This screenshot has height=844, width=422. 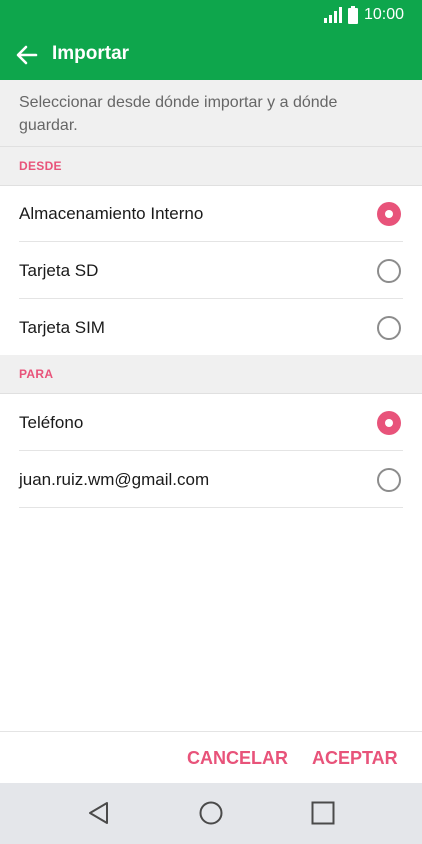 I want to click on page-title: Importar, so click(x=91, y=53).